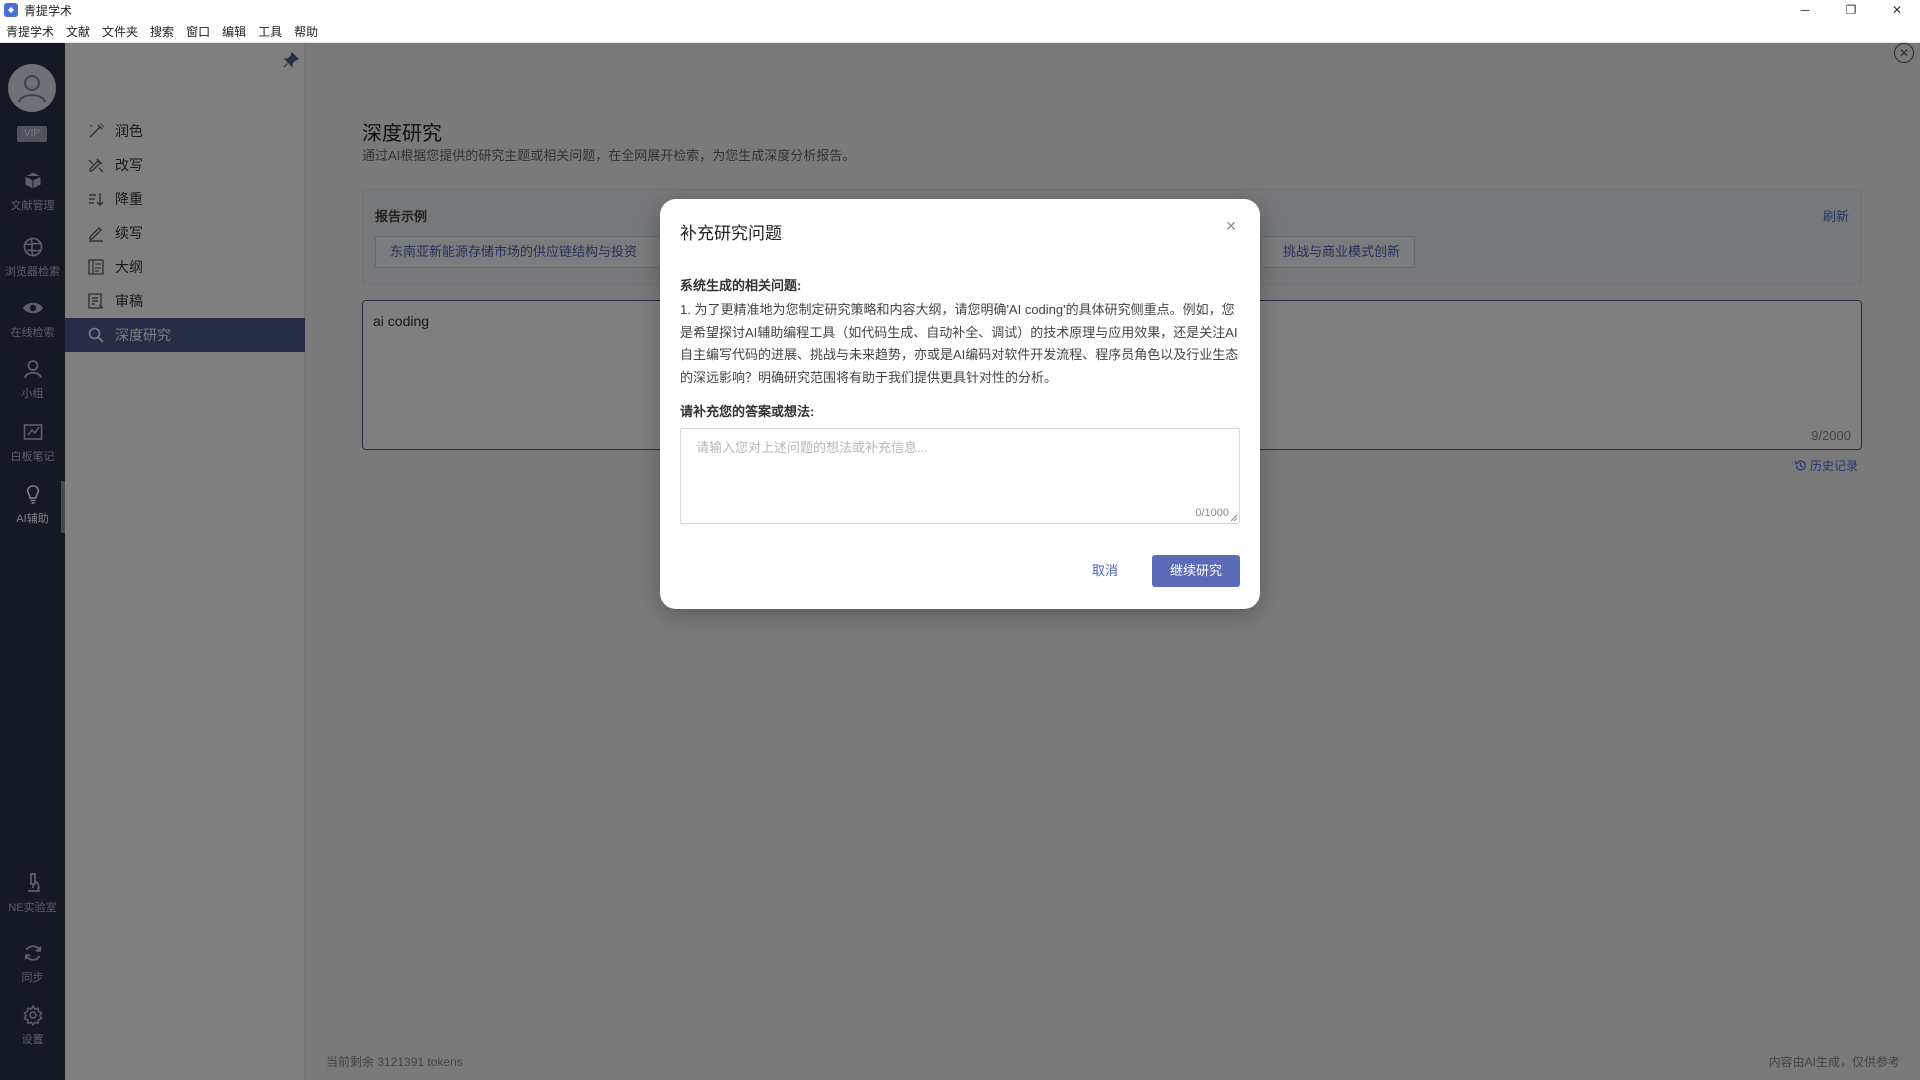 This screenshot has height=1080, width=1920. What do you see at coordinates (1105, 571) in the screenshot?
I see `cancel-button: 取消` at bounding box center [1105, 571].